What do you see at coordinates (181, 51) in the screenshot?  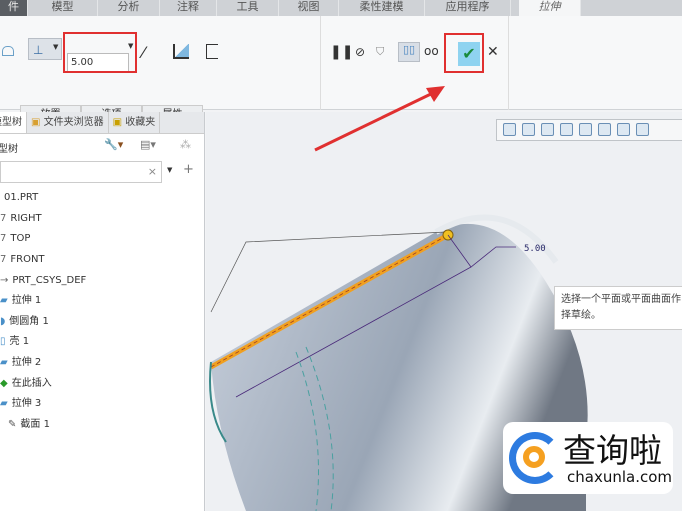 I see `remove-material-icon` at bounding box center [181, 51].